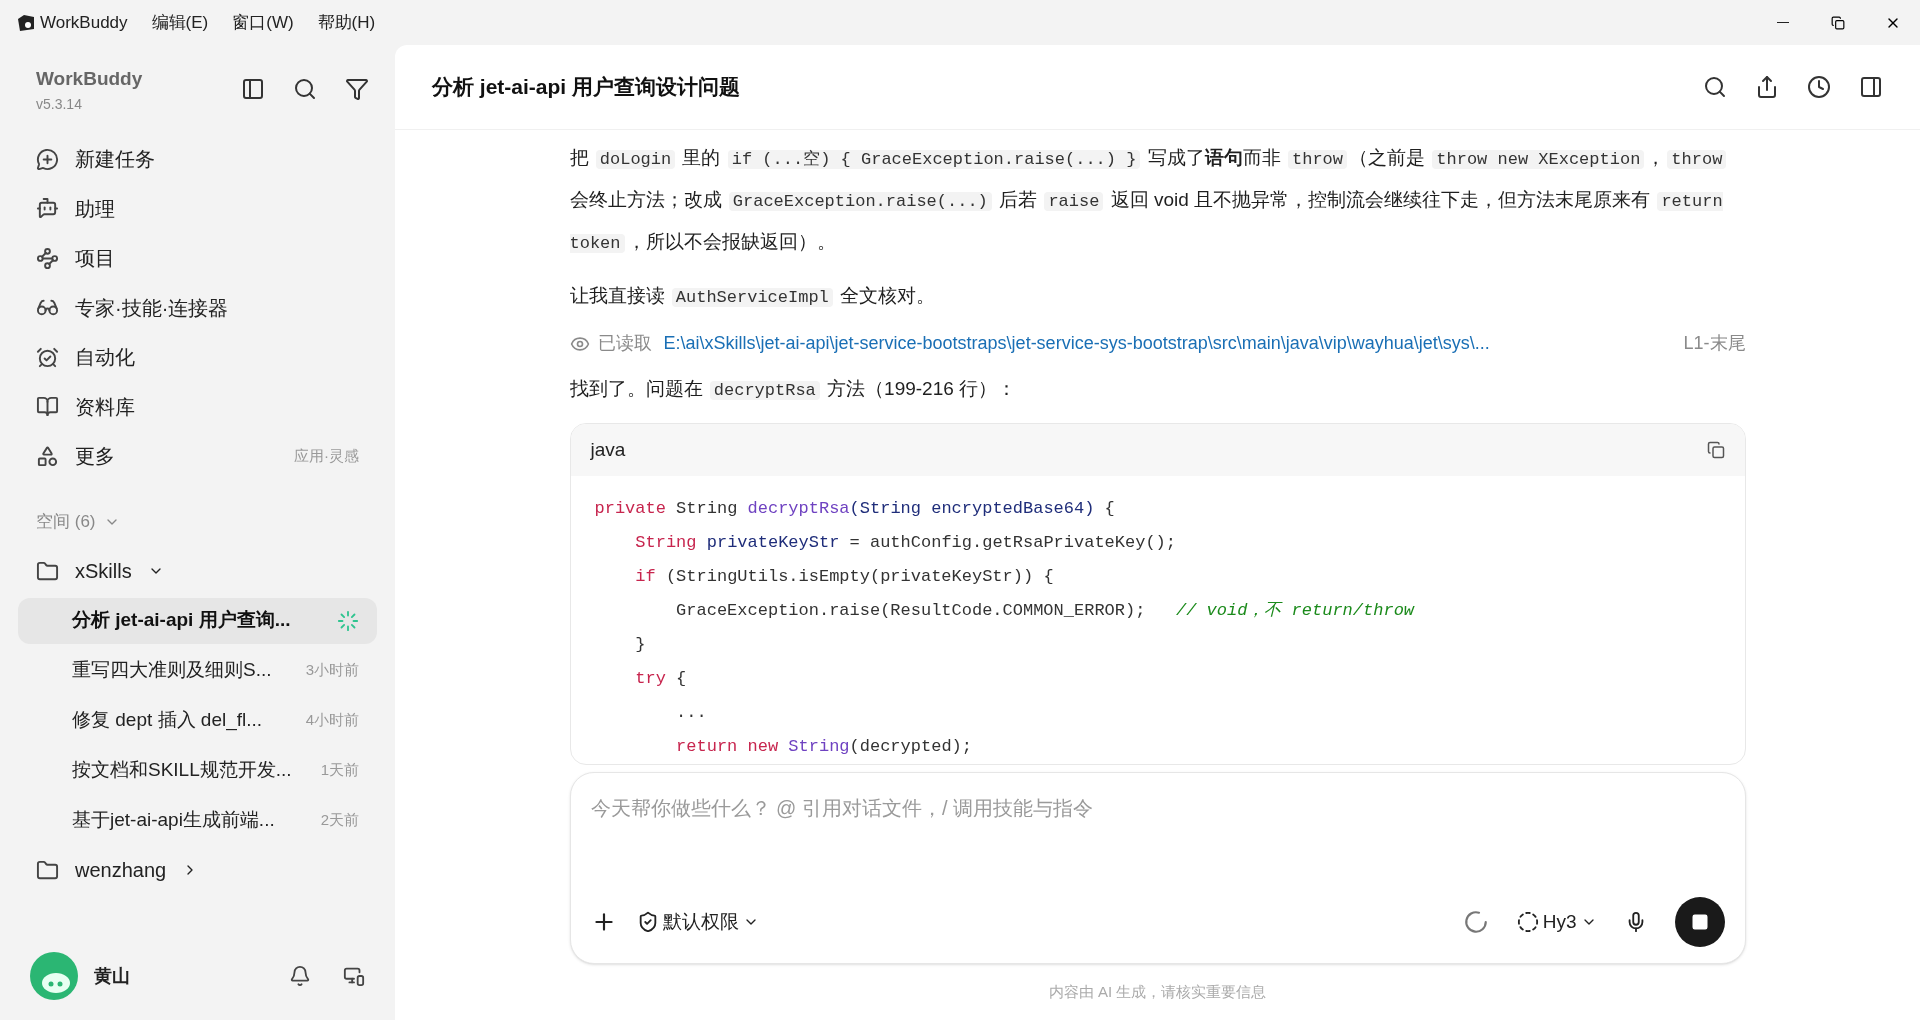  What do you see at coordinates (47, 159) in the screenshot?
I see `new-chat-icon` at bounding box center [47, 159].